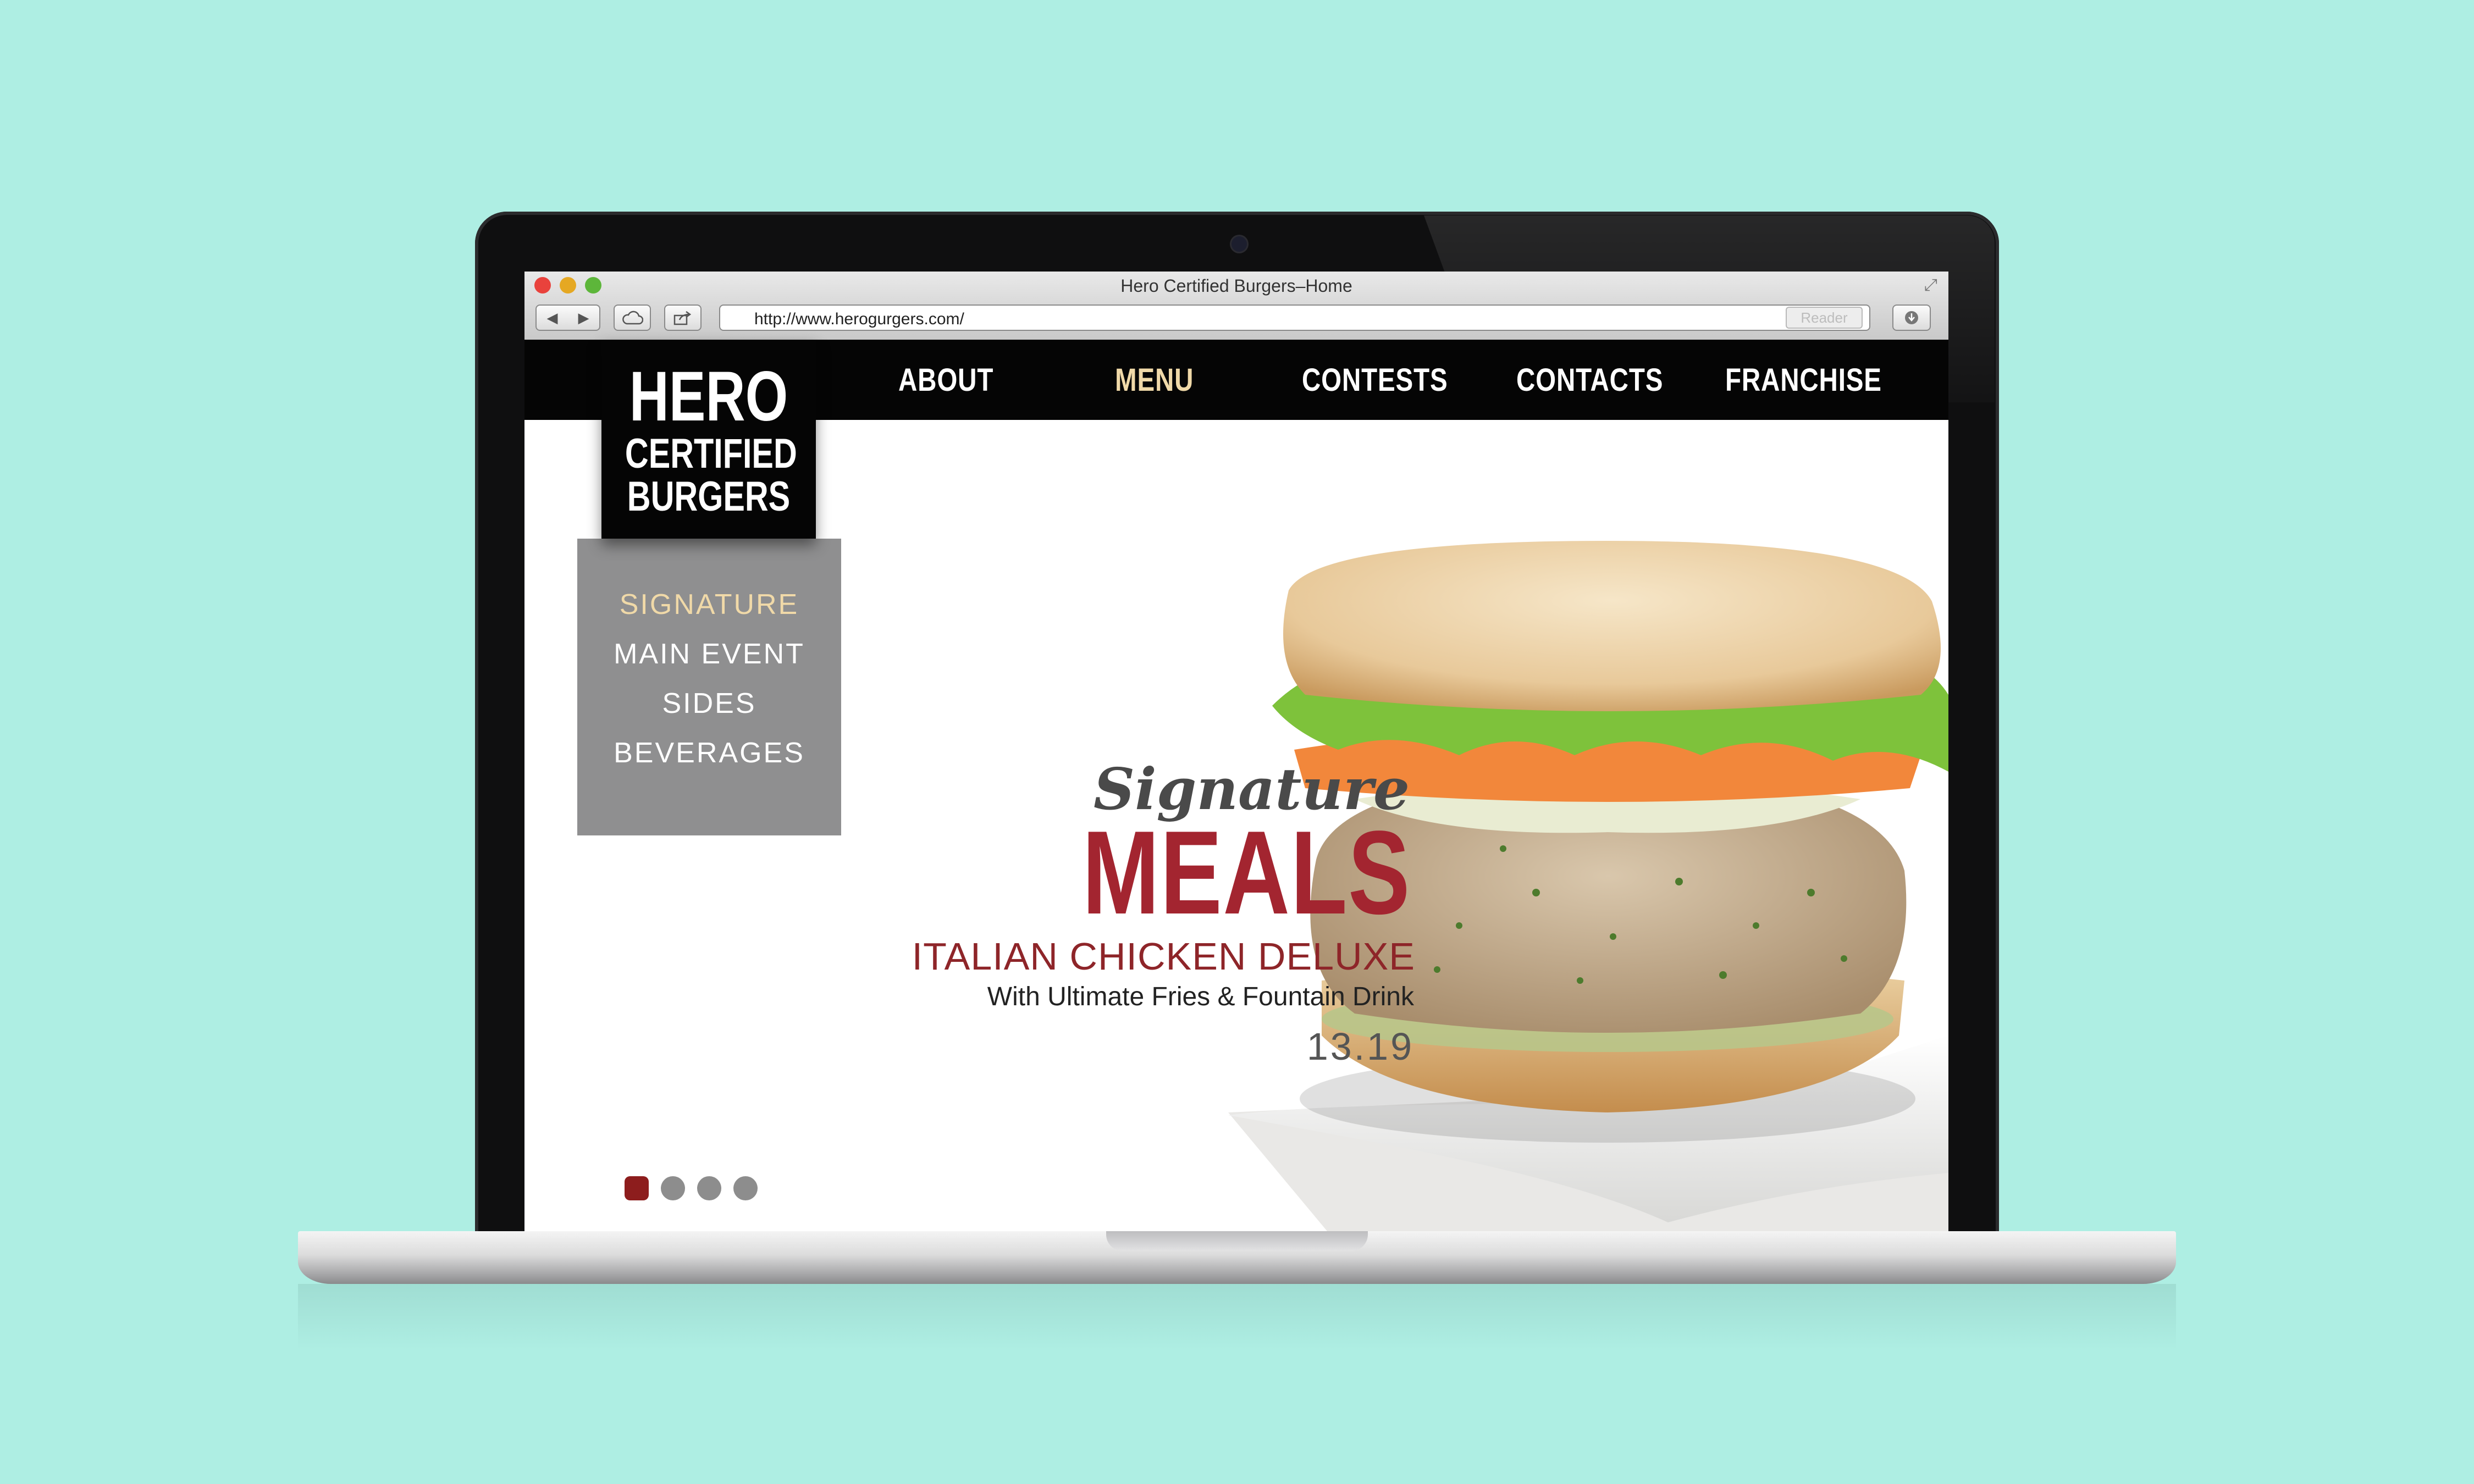 The height and width of the screenshot is (1484, 2474). What do you see at coordinates (1590, 380) in the screenshot?
I see `nav-contacts: CONTACTS` at bounding box center [1590, 380].